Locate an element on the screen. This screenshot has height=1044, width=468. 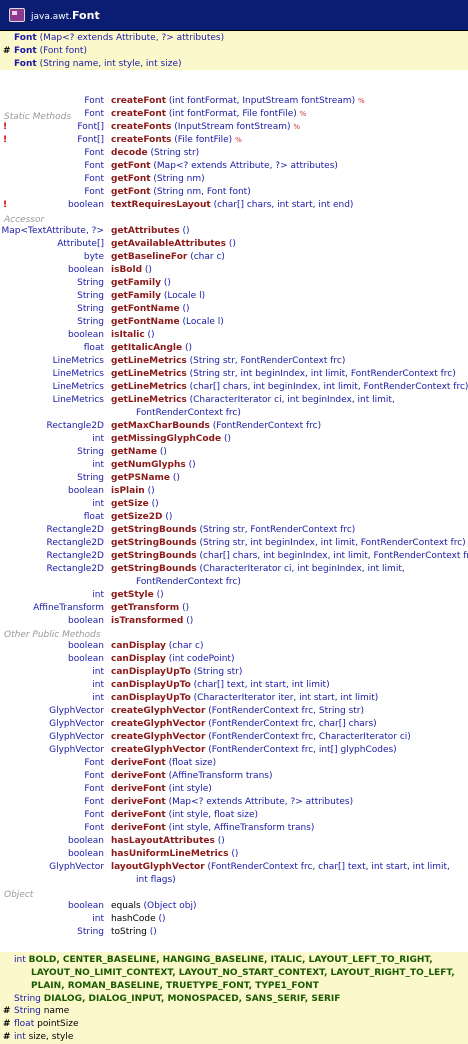
method-name: hashCode is located at coordinates (133, 919).